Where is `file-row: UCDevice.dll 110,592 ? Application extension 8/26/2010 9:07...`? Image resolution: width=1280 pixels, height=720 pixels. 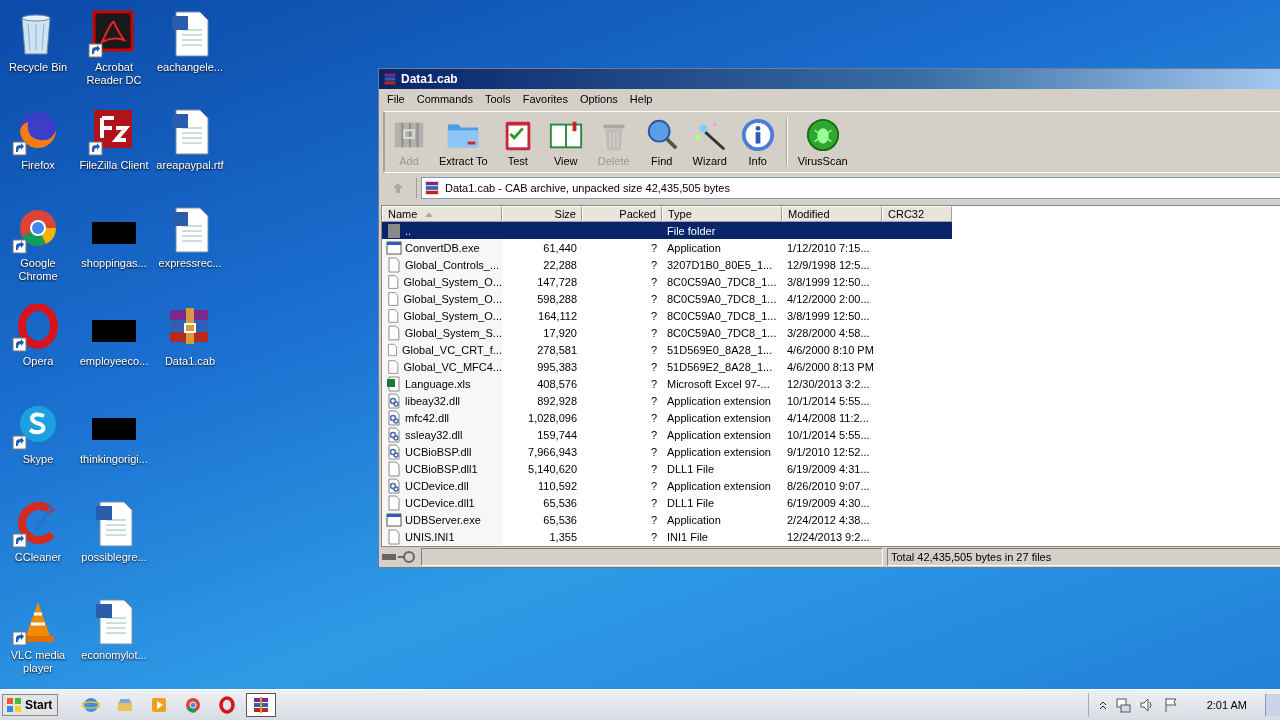
file-row: UCDevice.dll 110,592 ? Application extension 8/26/2010 9:07... is located at coordinates (667, 485).